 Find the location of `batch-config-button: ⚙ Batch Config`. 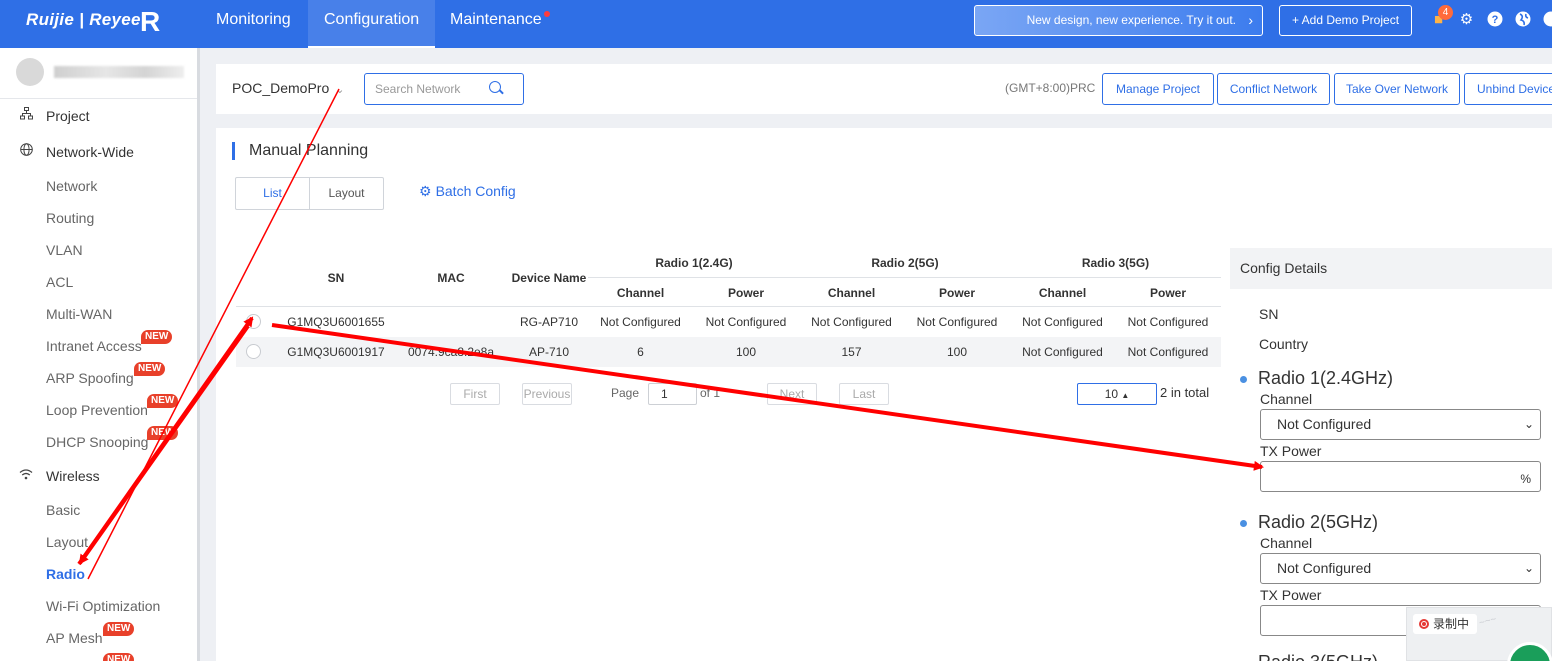

batch-config-button: ⚙ Batch Config is located at coordinates (467, 191).